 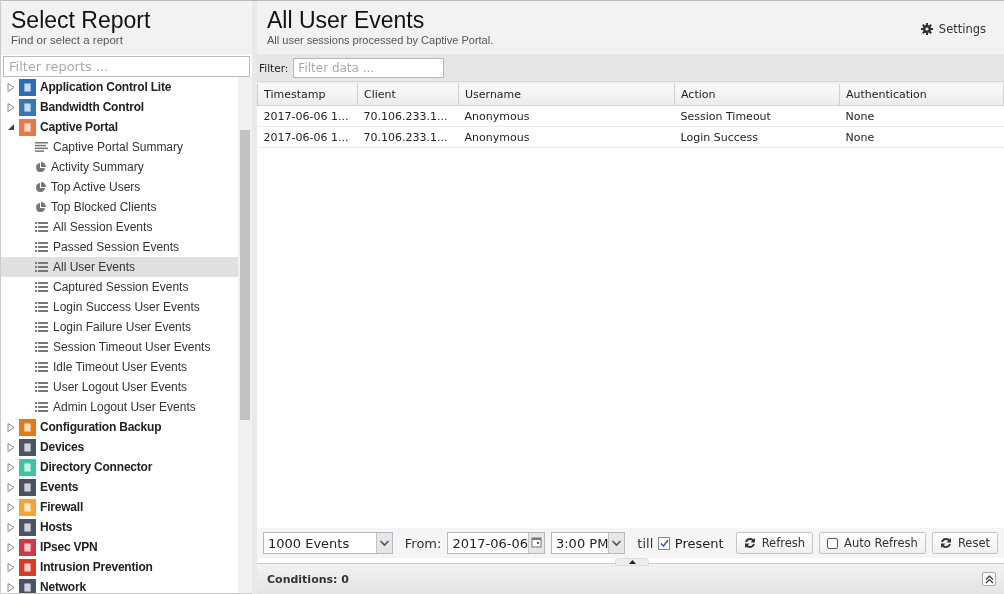 I want to click on limit-dropdown: 1000 Events, so click(x=328, y=543).